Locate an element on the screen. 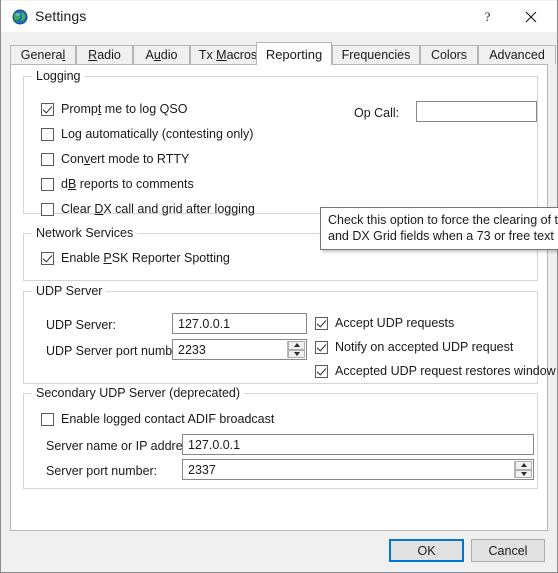 Image resolution: width=558 pixels, height=573 pixels. tab-general-label: General is located at coordinates (43, 55).